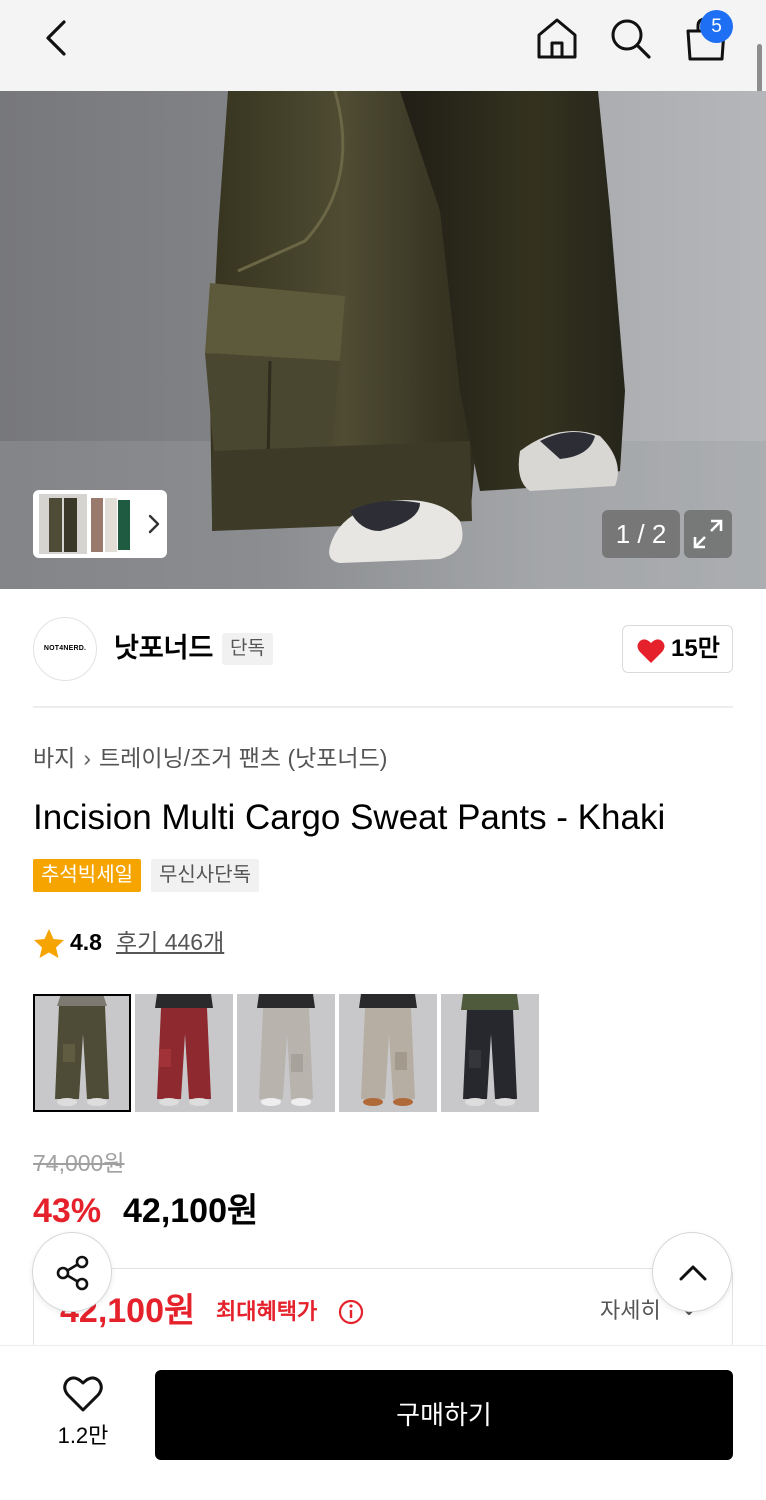 The image size is (766, 1500). I want to click on gallery-thumbnail-images, so click(84, 524).